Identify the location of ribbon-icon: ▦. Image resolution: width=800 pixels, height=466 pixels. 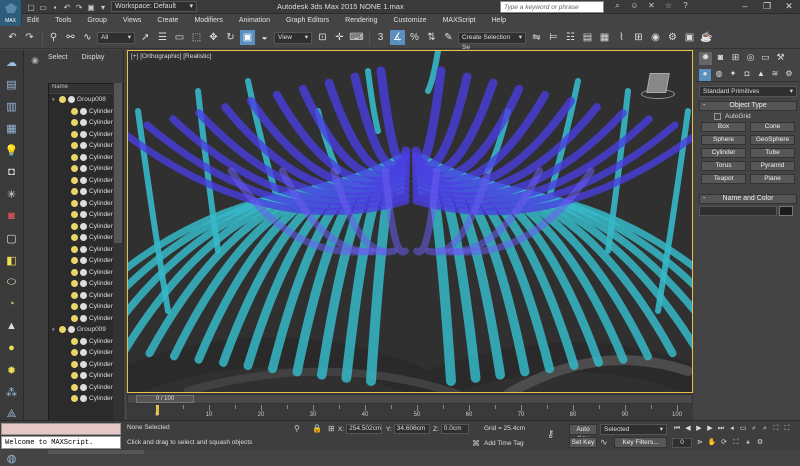
(604, 37).